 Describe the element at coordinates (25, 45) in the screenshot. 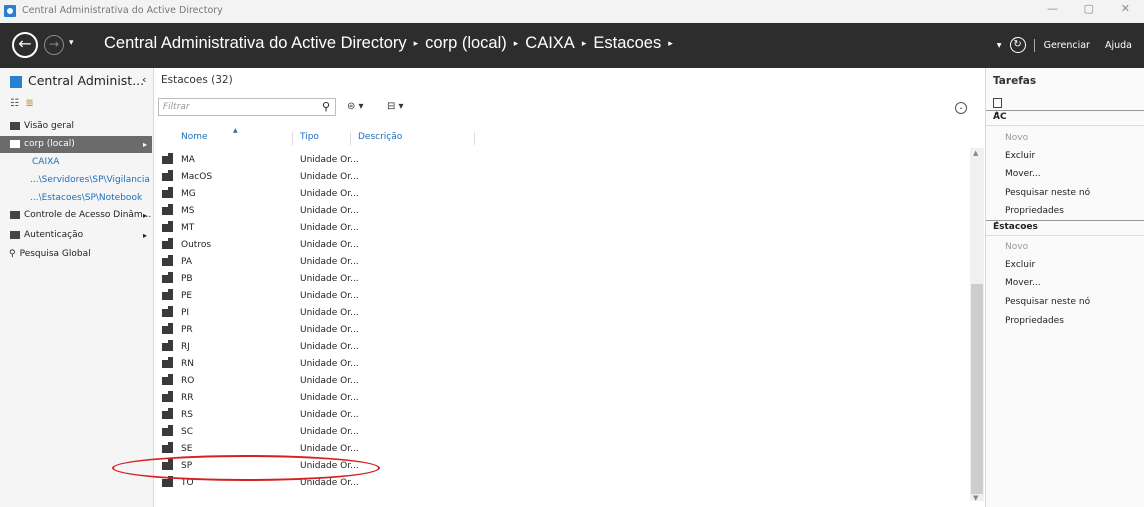

I see `back-arrow-icon: ←` at that location.